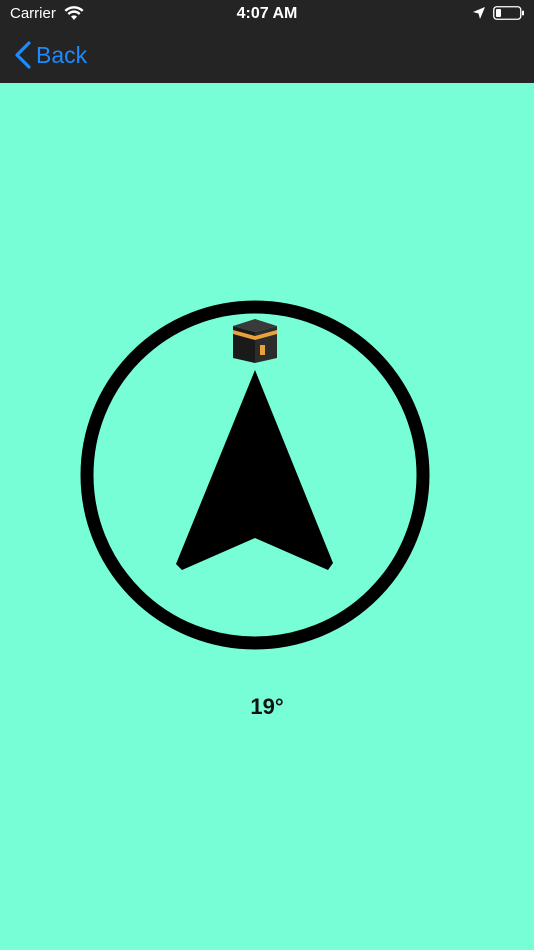 This screenshot has height=950, width=534. Describe the element at coordinates (62, 54) in the screenshot. I see `back-label: Back` at that location.